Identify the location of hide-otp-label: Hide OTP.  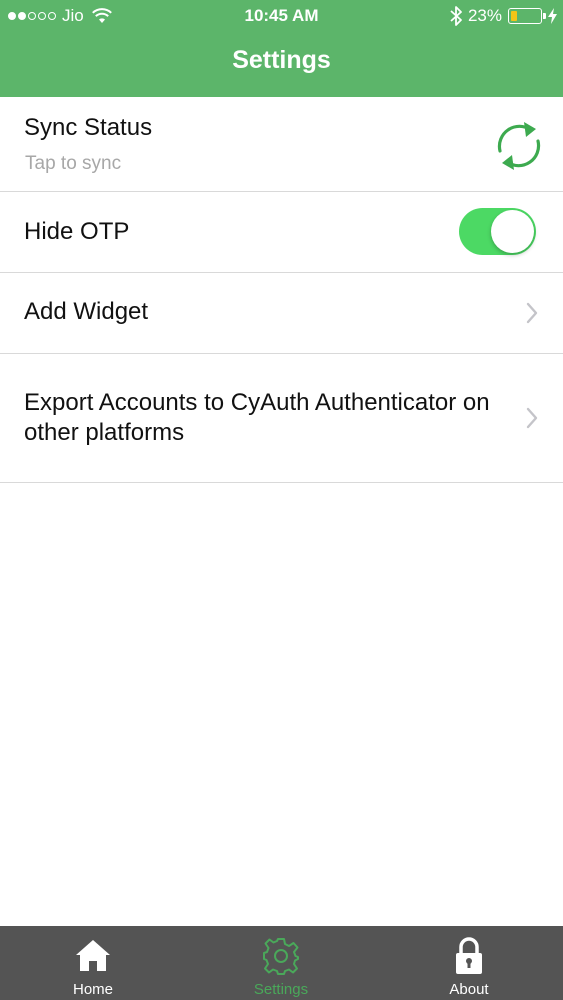
(77, 231).